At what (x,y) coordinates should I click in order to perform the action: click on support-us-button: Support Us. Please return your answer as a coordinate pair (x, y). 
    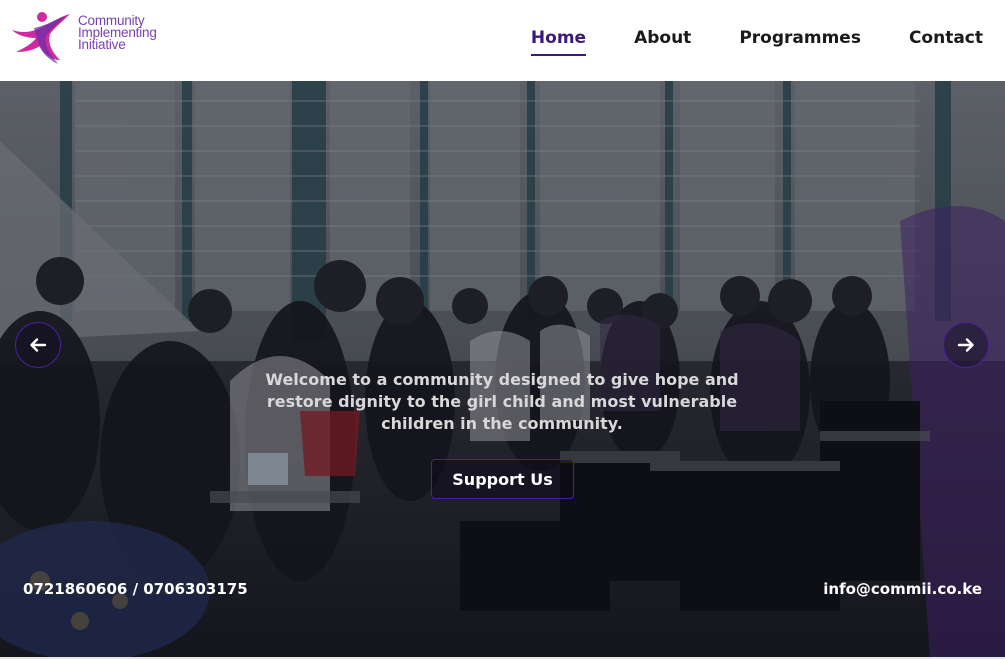
    Looking at the image, I should click on (502, 479).